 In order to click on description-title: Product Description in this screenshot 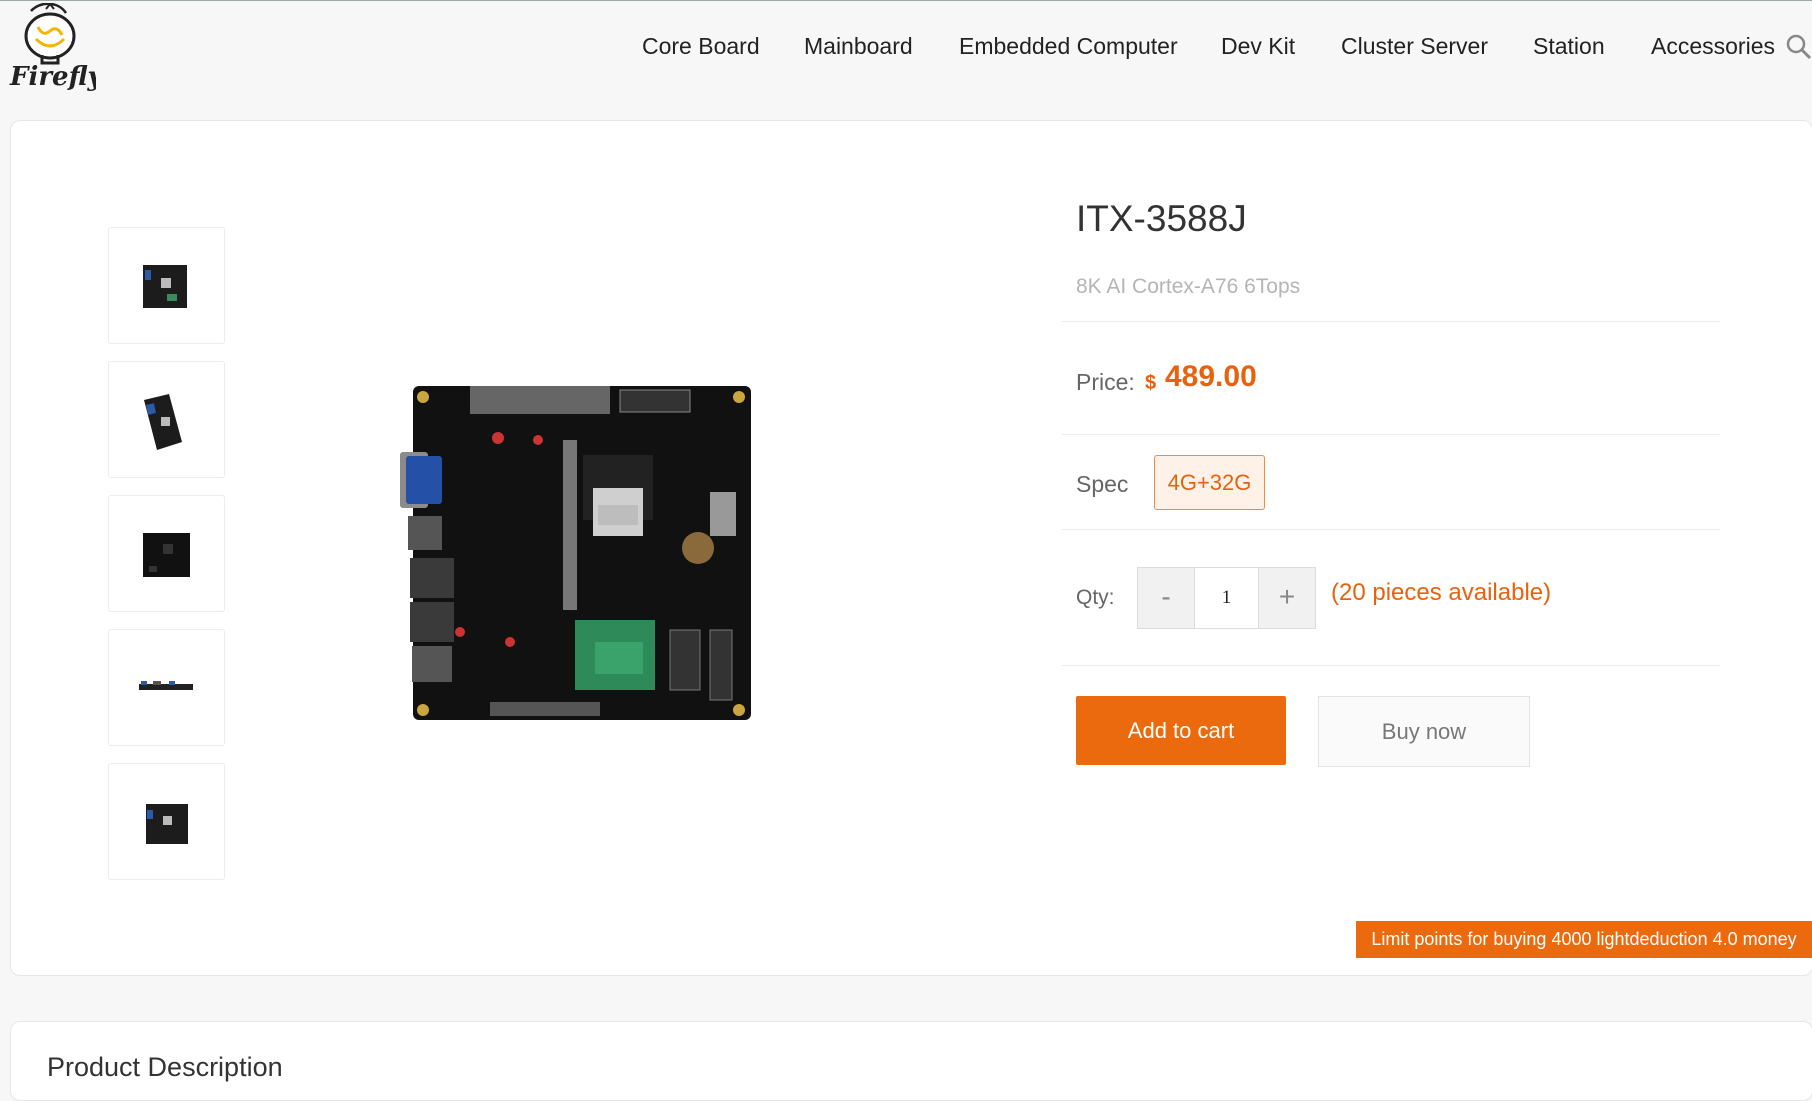, I will do `click(165, 1067)`.